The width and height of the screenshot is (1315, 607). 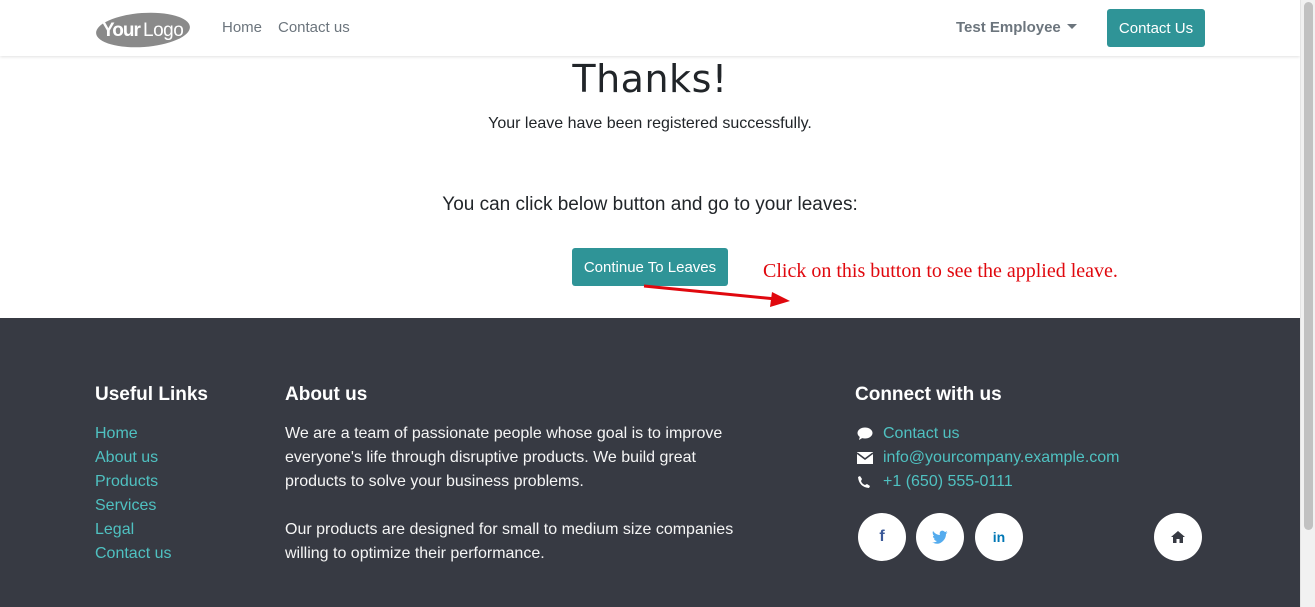 I want to click on header-contact-button: Contact Us, so click(x=1156, y=28).